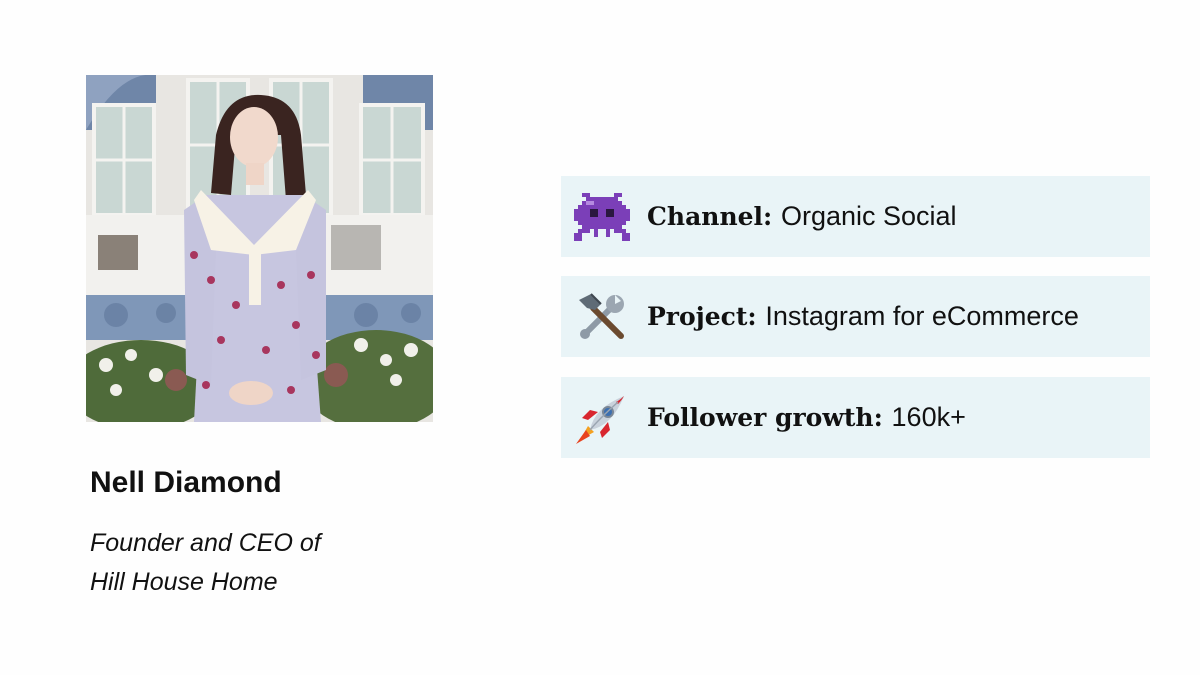 The width and height of the screenshot is (1200, 675). What do you see at coordinates (602, 317) in the screenshot?
I see `hammer-and-wrench-icon` at bounding box center [602, 317].